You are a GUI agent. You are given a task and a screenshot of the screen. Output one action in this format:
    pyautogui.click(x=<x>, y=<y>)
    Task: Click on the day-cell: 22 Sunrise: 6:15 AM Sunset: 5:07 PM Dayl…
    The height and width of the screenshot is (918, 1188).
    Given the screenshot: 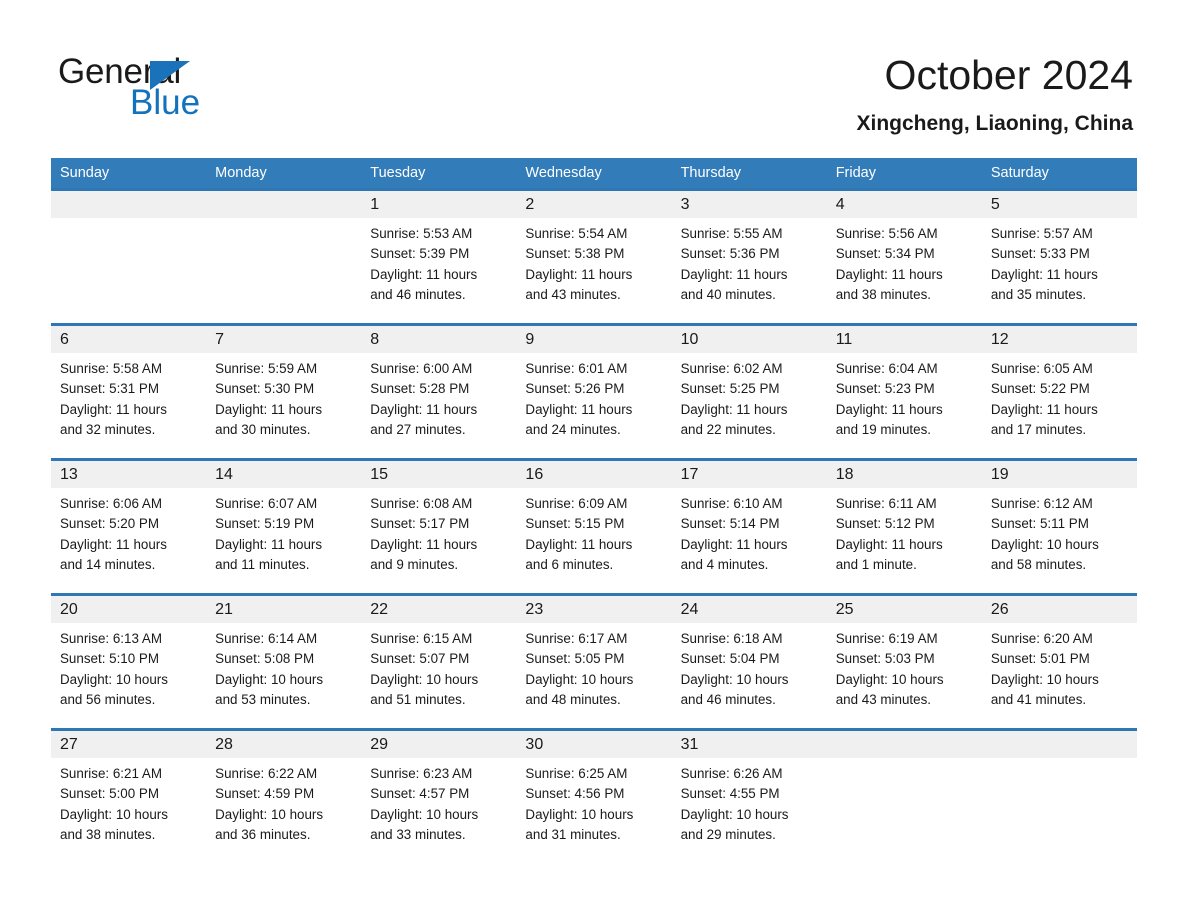 What is the action you would take?
    pyautogui.click(x=439, y=662)
    